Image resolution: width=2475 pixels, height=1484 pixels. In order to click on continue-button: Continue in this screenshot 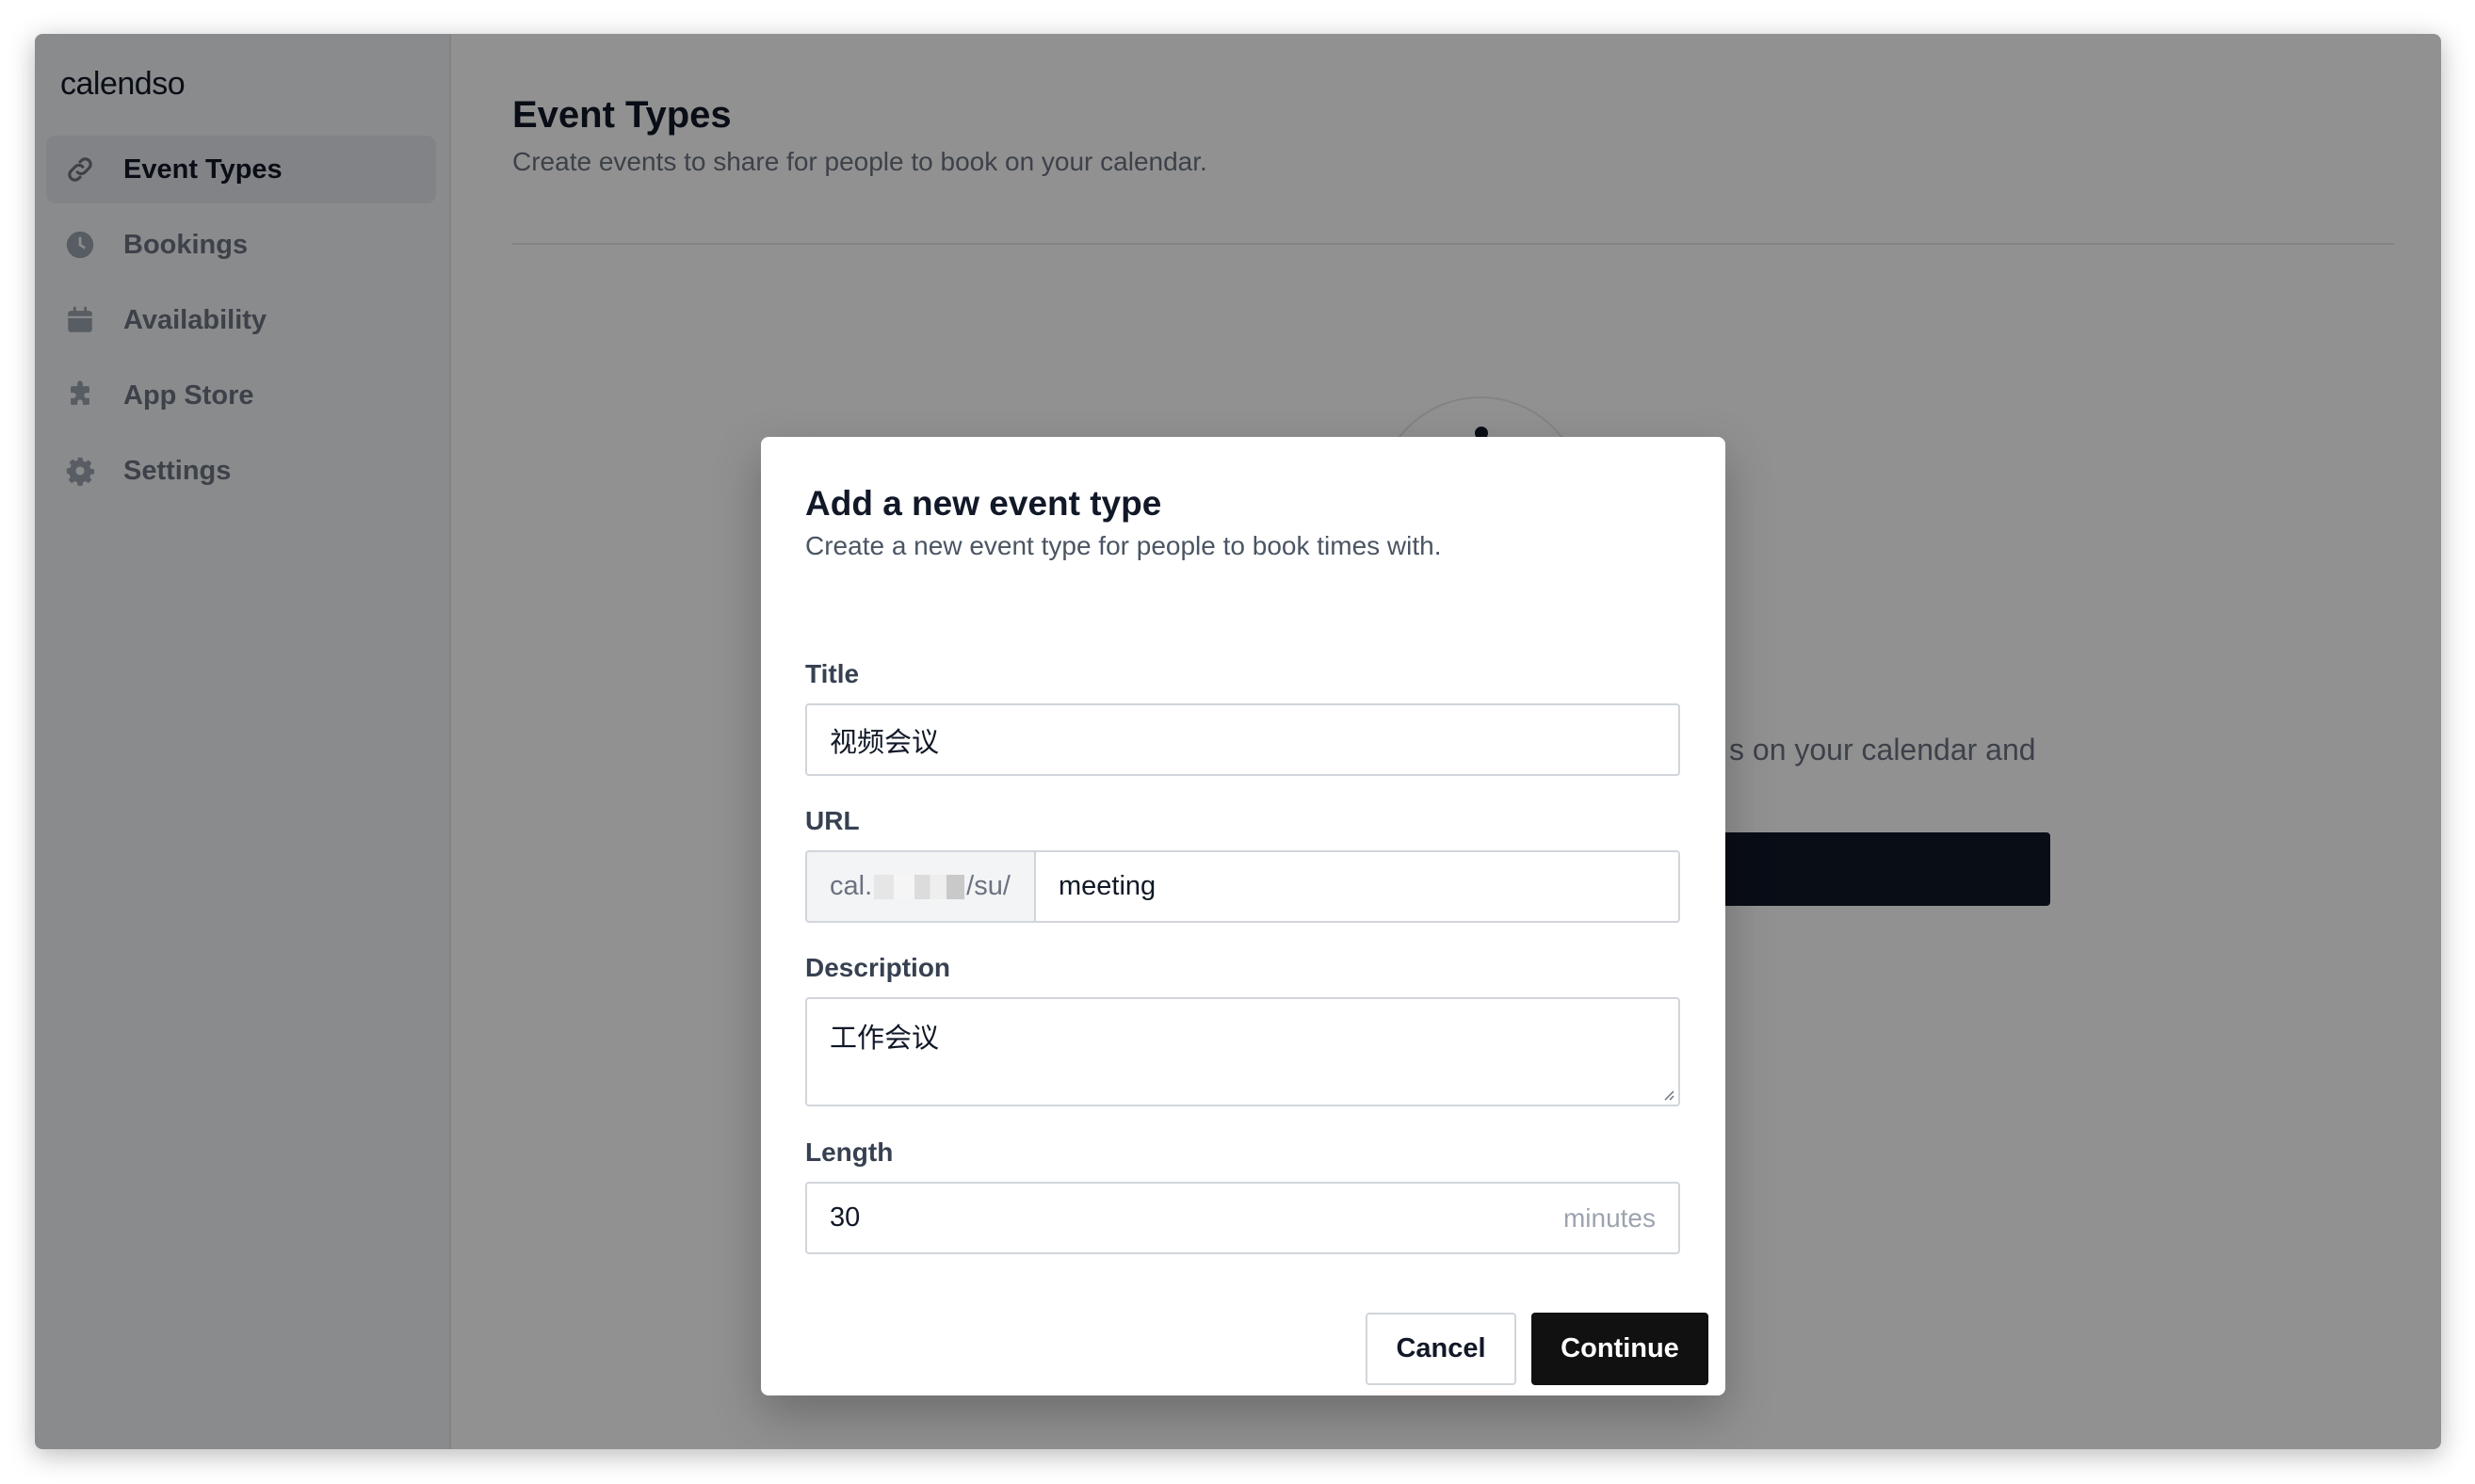, I will do `click(1619, 1349)`.